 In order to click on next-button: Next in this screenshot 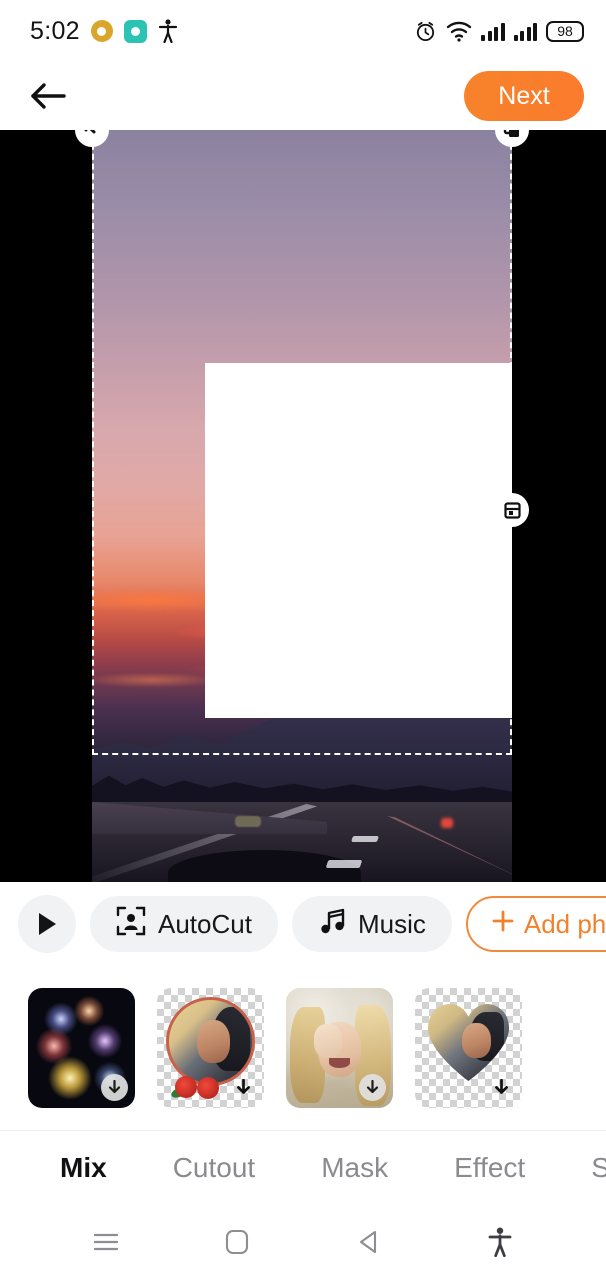, I will do `click(524, 96)`.